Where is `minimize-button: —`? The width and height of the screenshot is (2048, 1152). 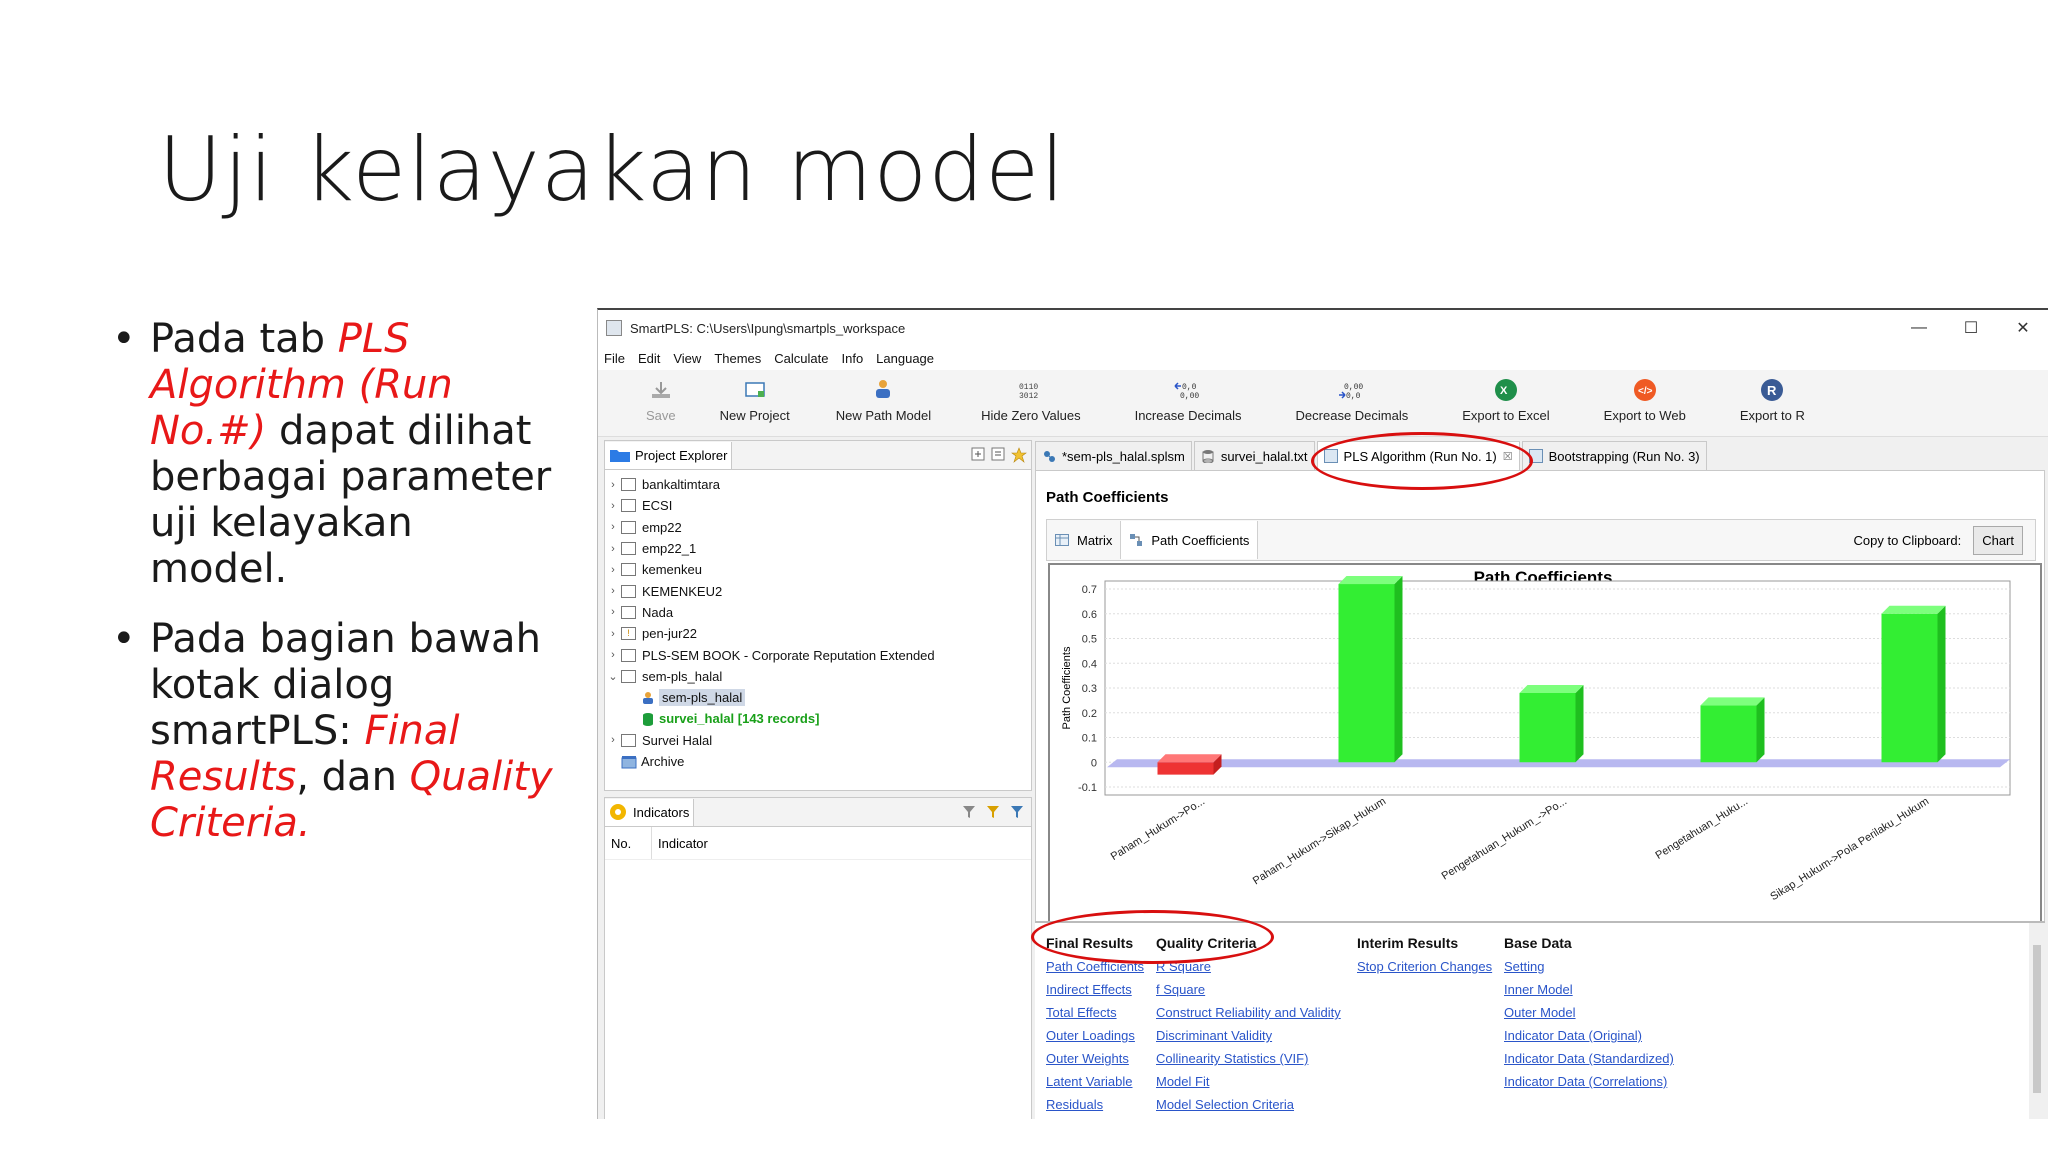
minimize-button: — is located at coordinates (1919, 328).